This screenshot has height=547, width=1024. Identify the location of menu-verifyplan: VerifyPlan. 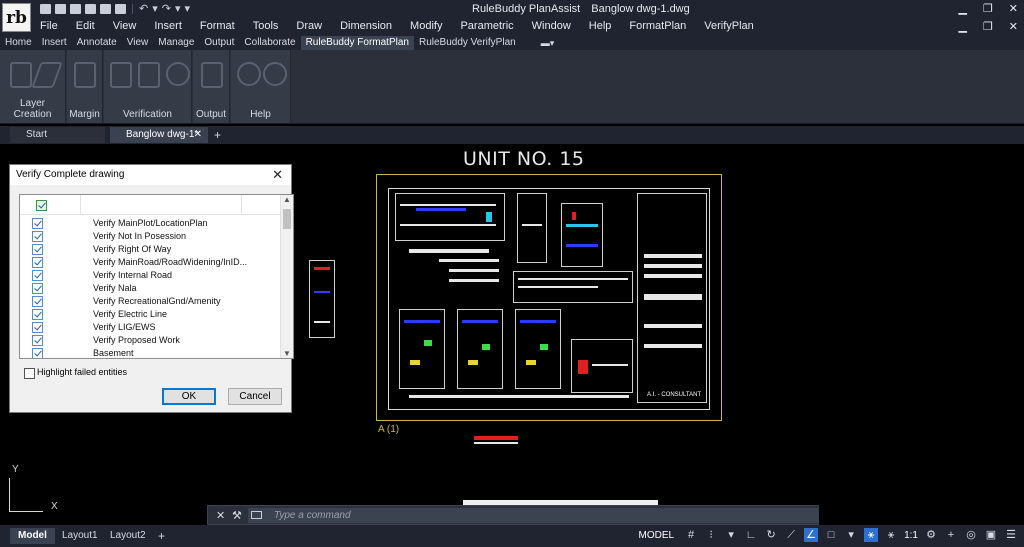
(733, 26).